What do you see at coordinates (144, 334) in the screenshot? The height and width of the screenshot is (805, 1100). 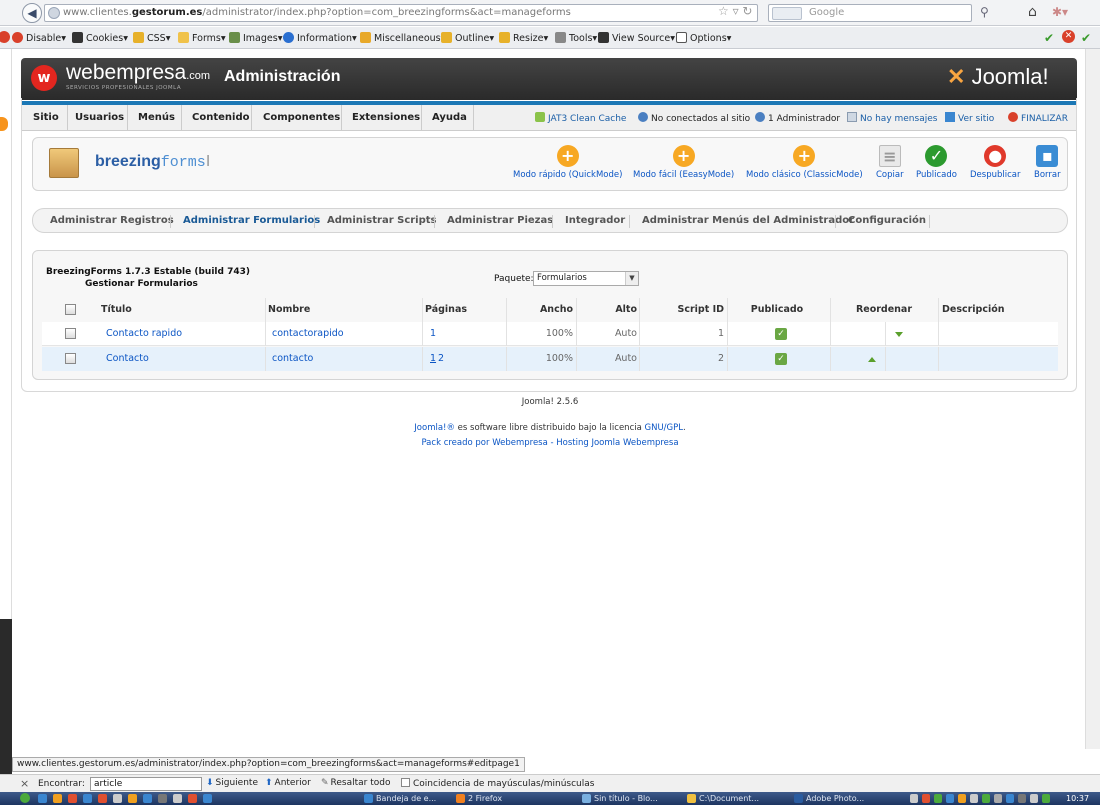 I see `form-title-link: Contacto rapido` at bounding box center [144, 334].